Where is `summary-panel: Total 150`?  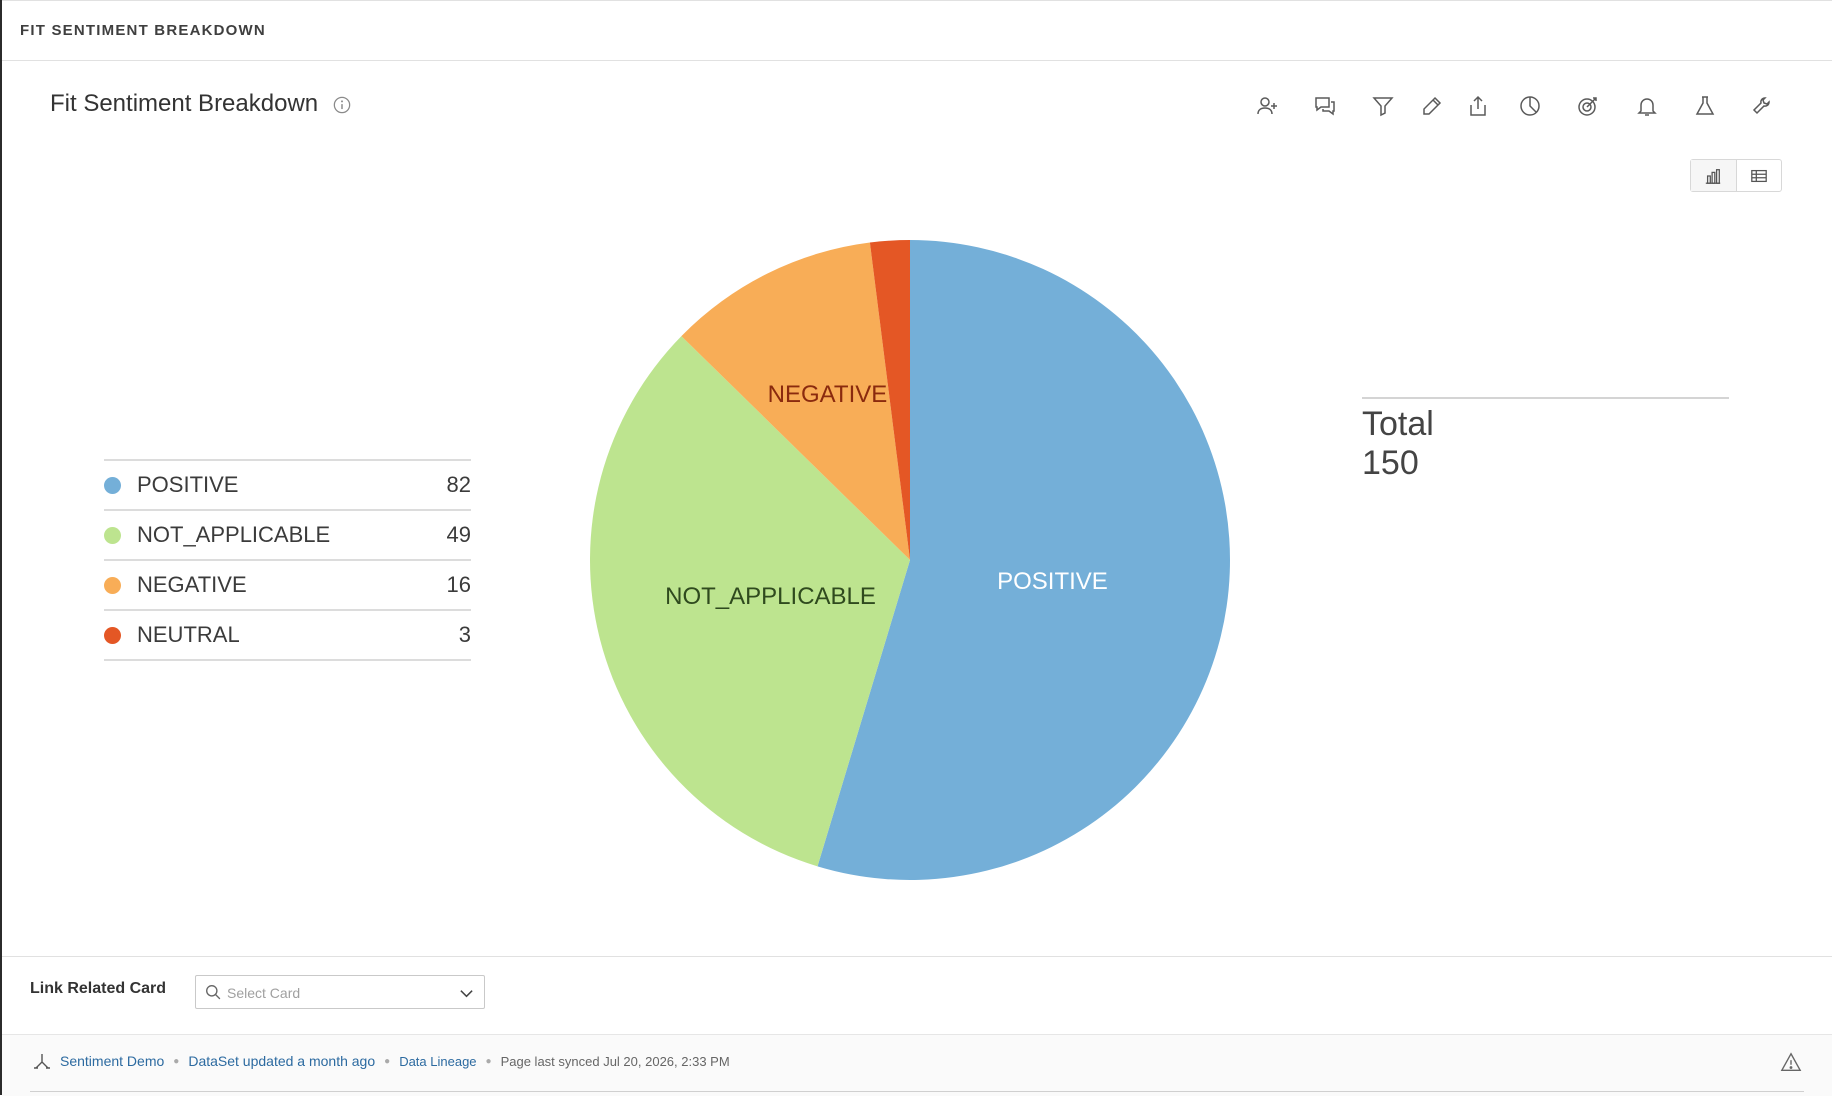 summary-panel: Total 150 is located at coordinates (1545, 440).